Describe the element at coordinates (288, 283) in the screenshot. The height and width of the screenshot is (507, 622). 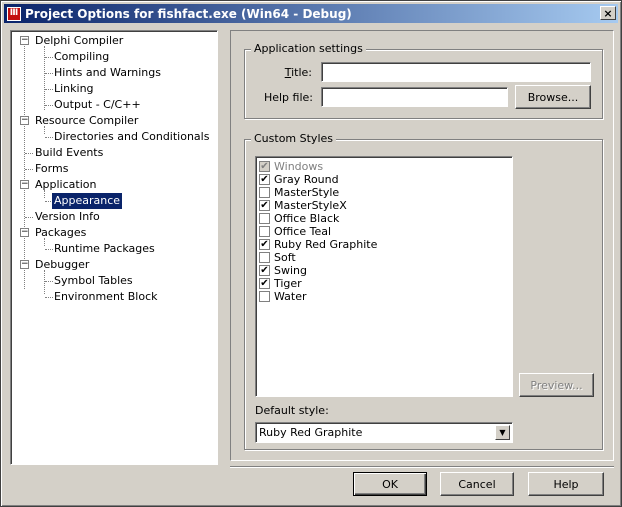
I see `style-name: Tiger` at that location.